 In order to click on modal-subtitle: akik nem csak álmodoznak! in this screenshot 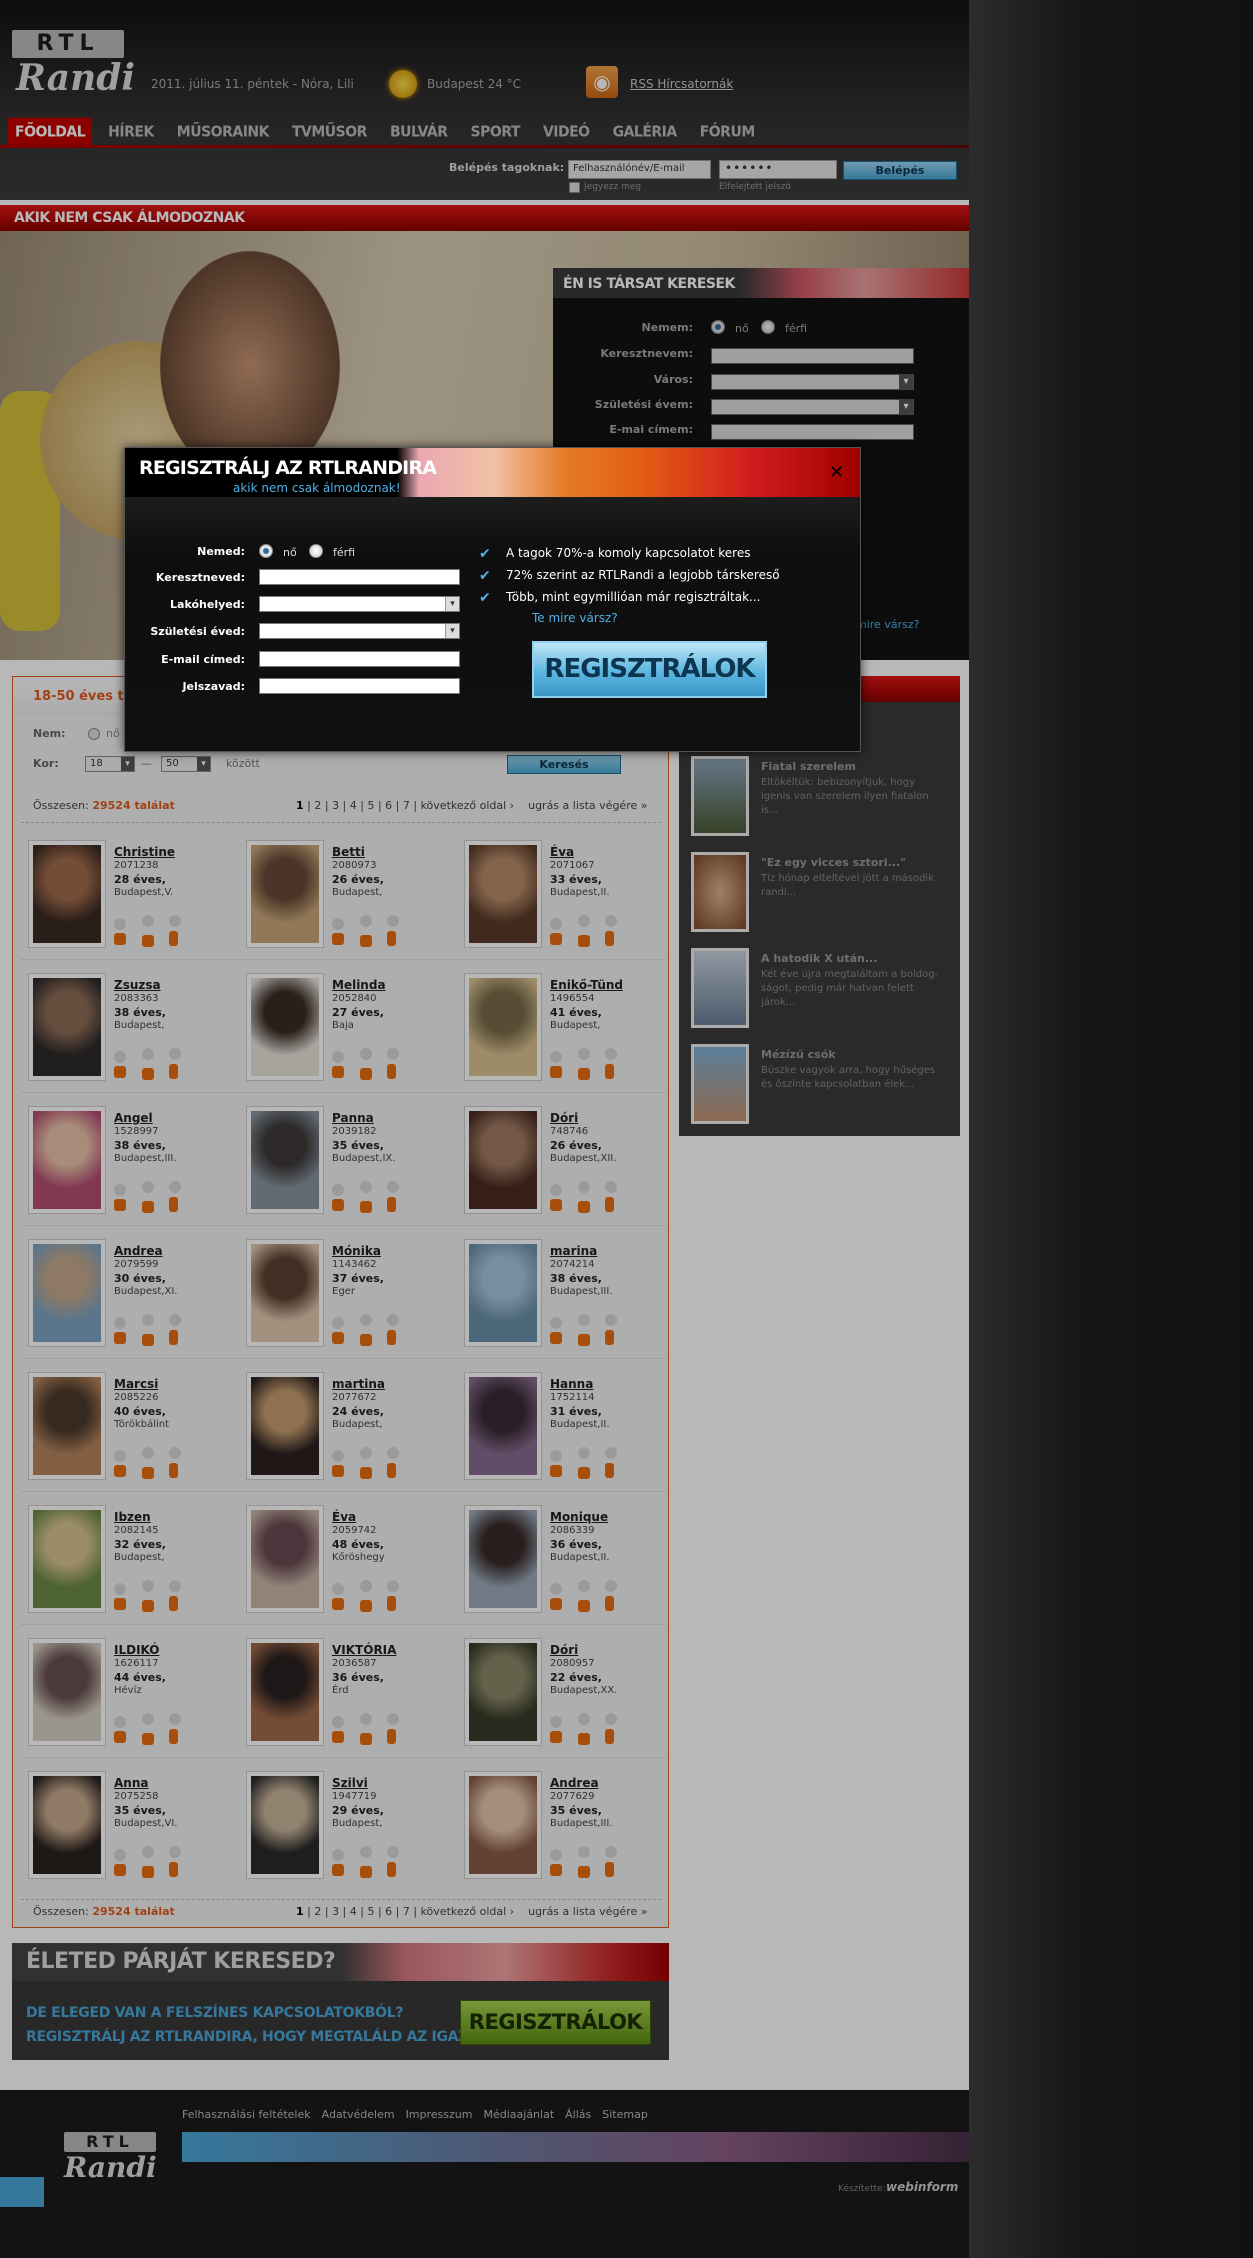, I will do `click(317, 488)`.